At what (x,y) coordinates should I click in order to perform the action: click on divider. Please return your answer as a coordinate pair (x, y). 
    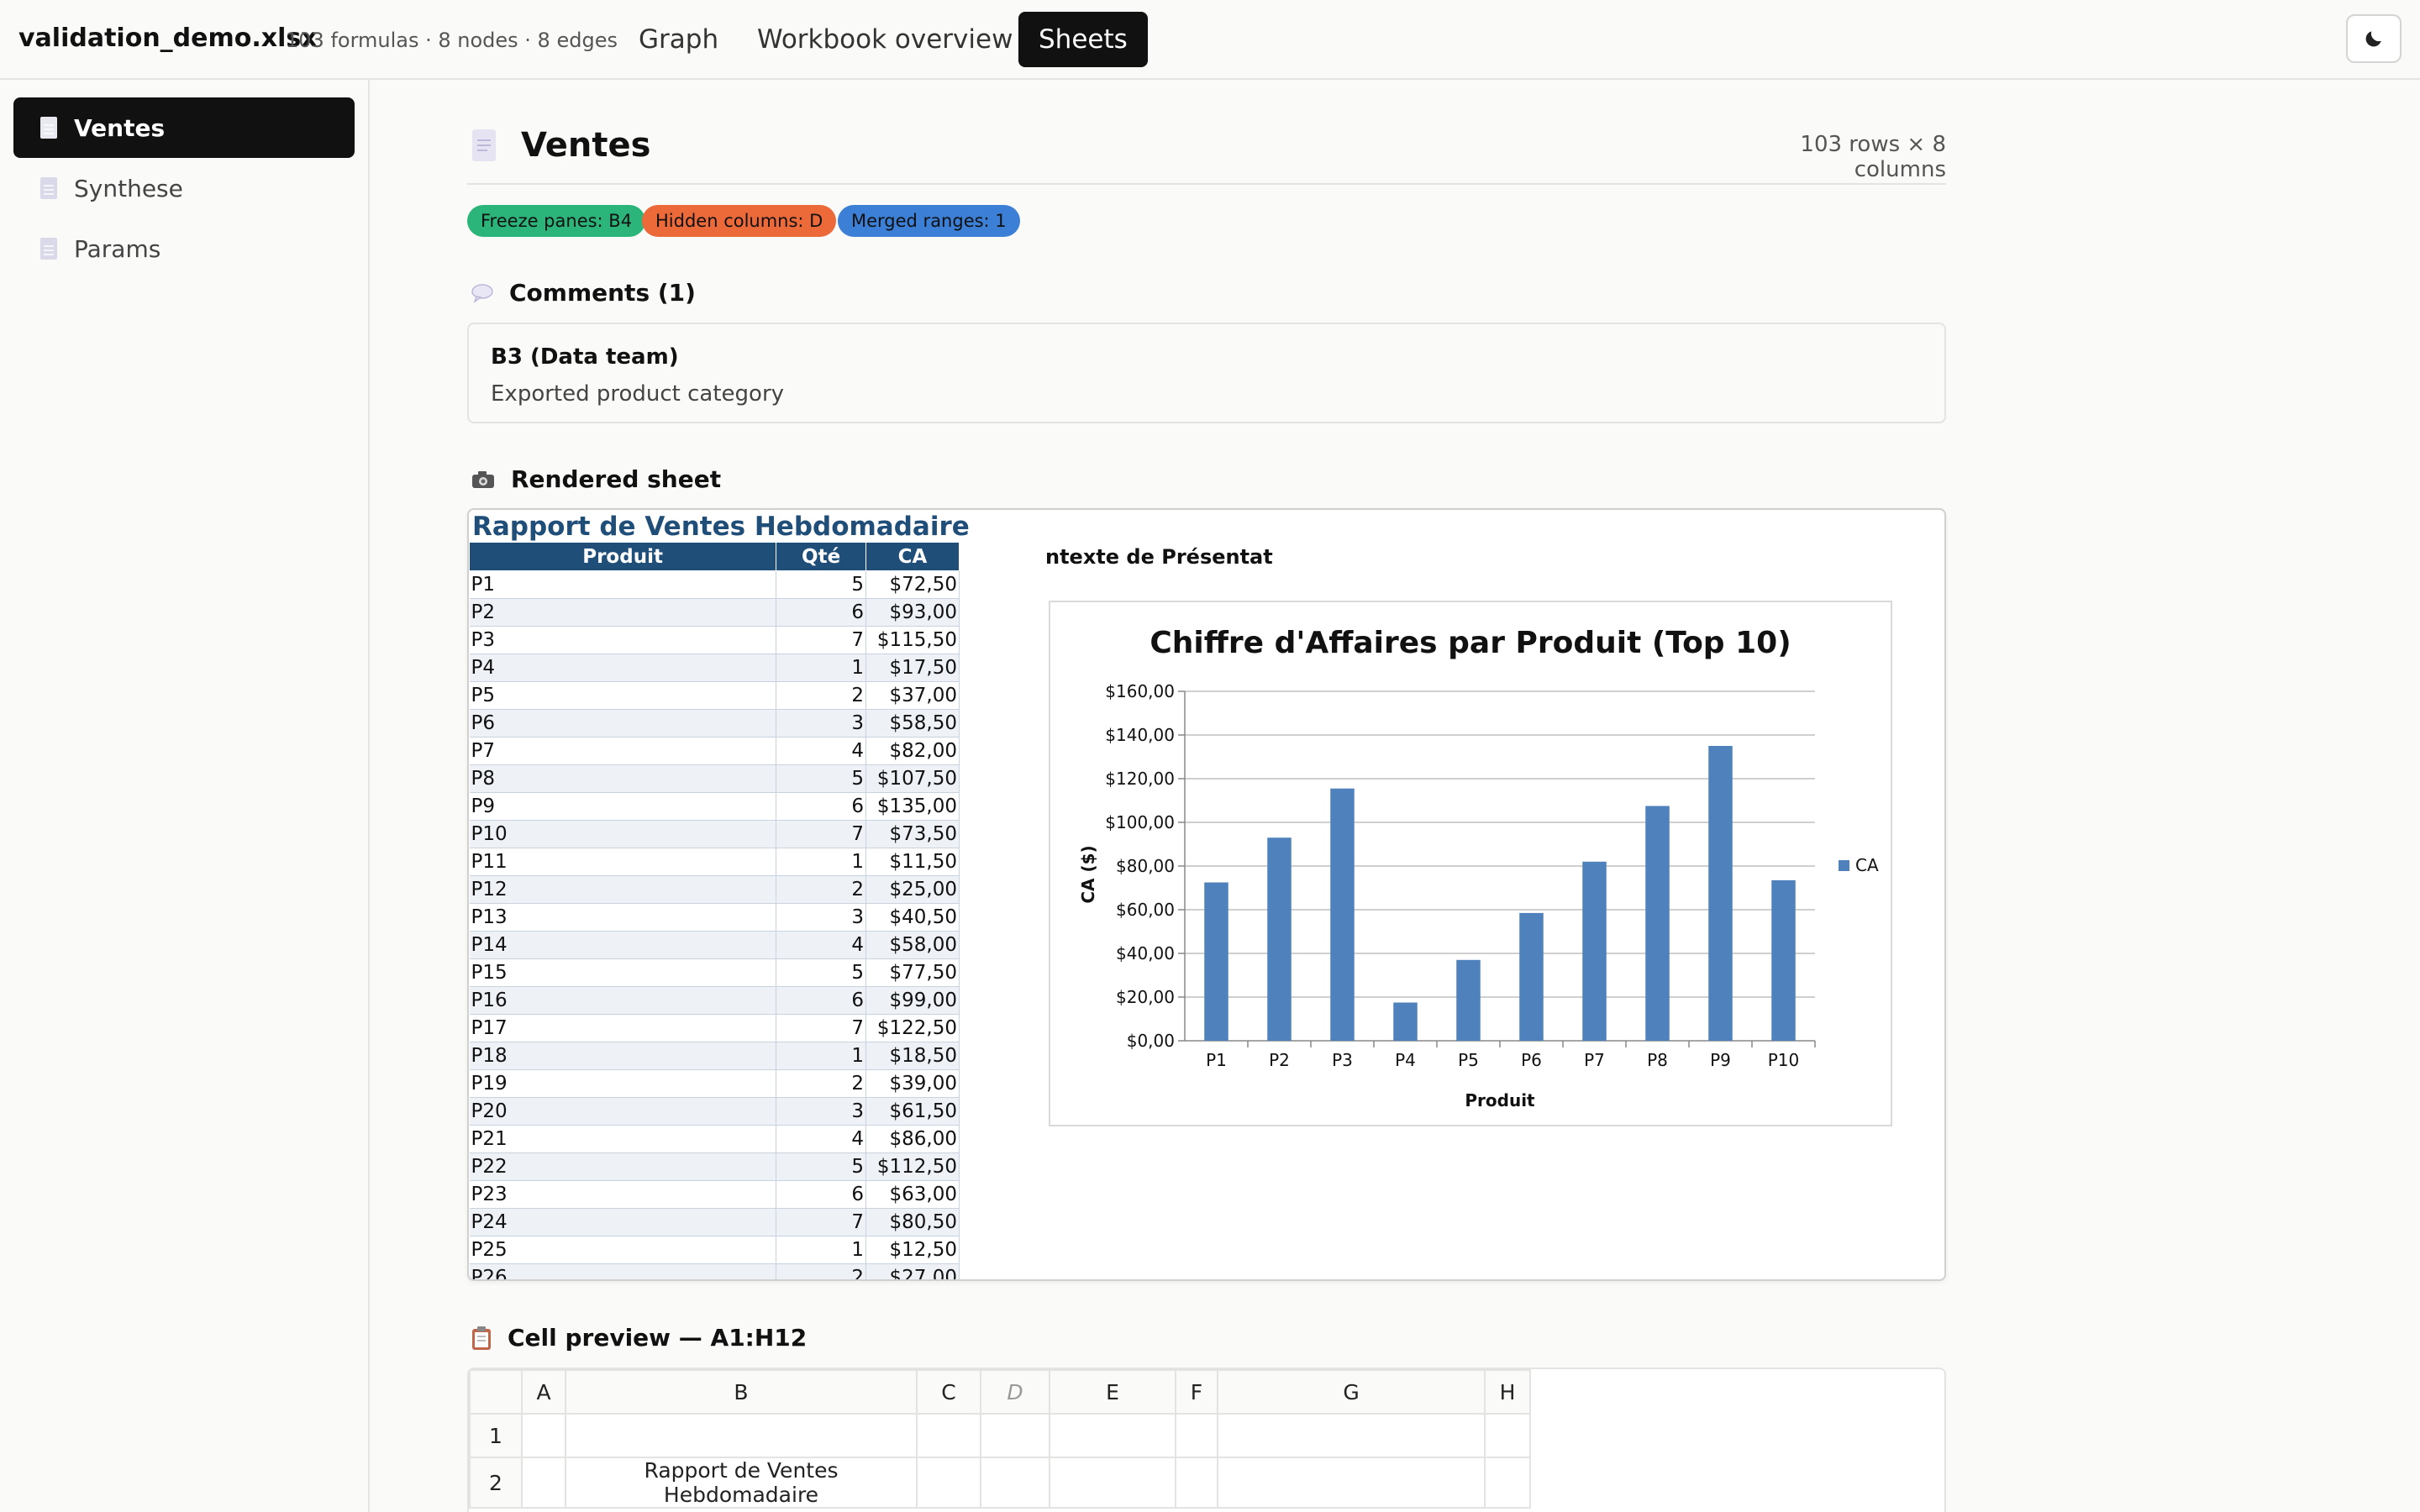
    Looking at the image, I should click on (1206, 184).